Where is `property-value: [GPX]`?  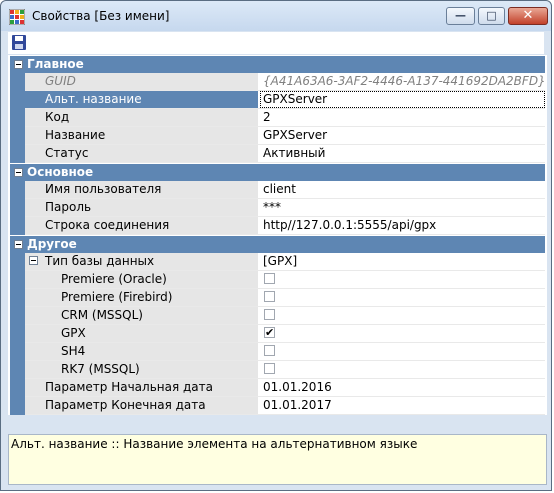
property-value: [GPX] is located at coordinates (280, 261).